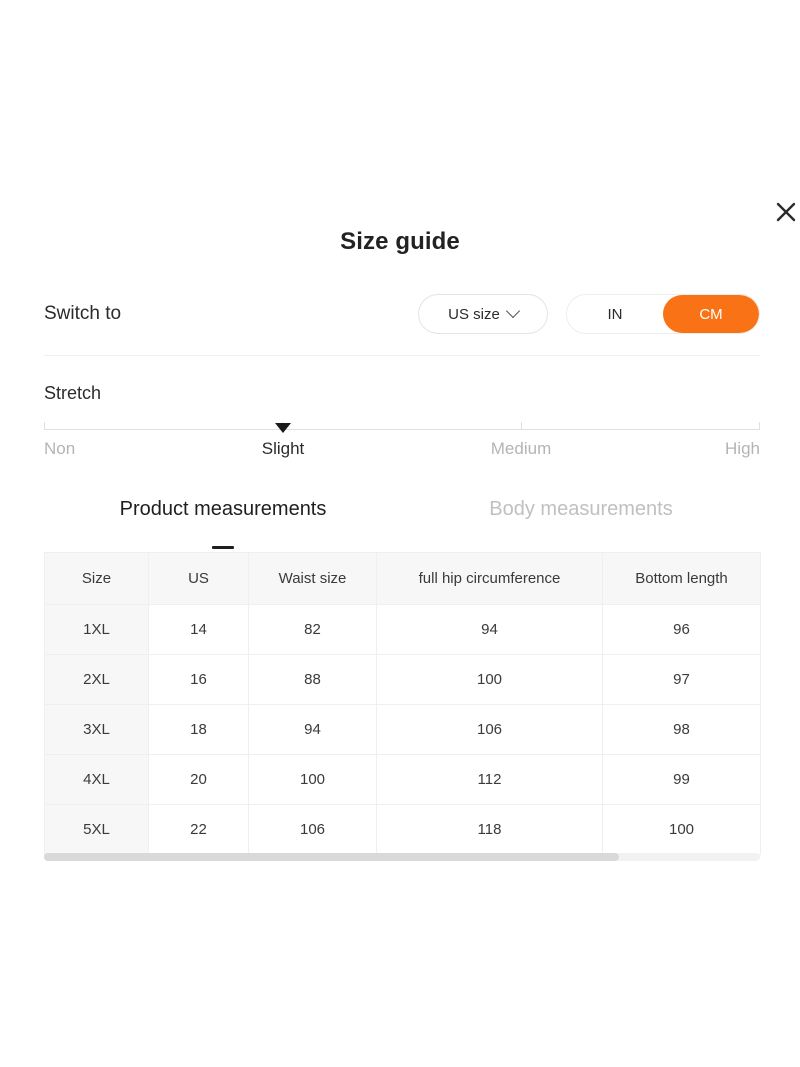 This screenshot has height=1067, width=800. What do you see at coordinates (283, 449) in the screenshot?
I see `stretch-level-slight: Slight` at bounding box center [283, 449].